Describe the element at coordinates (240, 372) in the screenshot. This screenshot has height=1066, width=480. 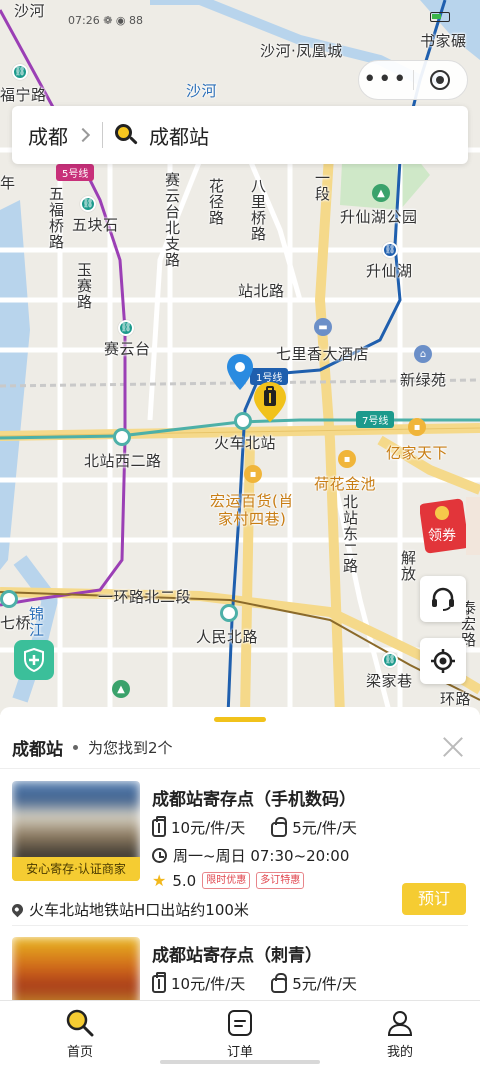
I see `location-pin-icon` at that location.